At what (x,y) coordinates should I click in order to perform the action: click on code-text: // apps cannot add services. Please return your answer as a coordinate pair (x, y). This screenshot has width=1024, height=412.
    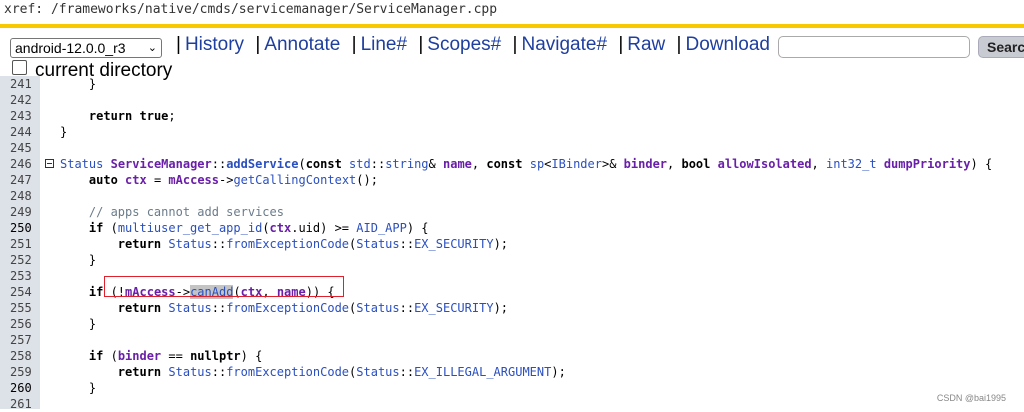
    Looking at the image, I should click on (172, 212).